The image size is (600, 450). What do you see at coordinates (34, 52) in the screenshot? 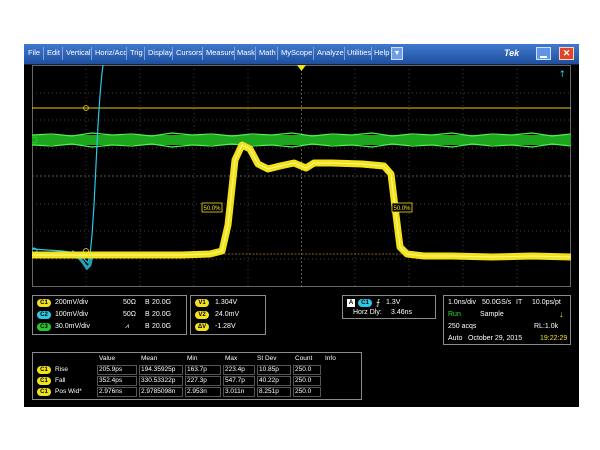
I see `menu-file: File` at bounding box center [34, 52].